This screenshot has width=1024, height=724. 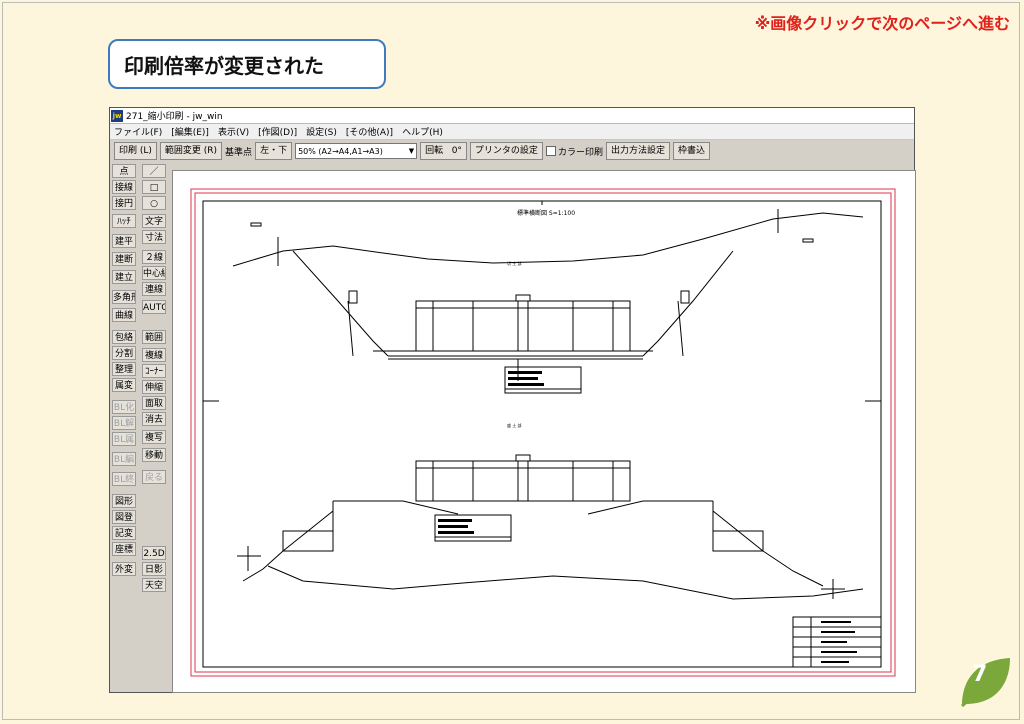 I want to click on tool-button: 建平, so click(x=124, y=241).